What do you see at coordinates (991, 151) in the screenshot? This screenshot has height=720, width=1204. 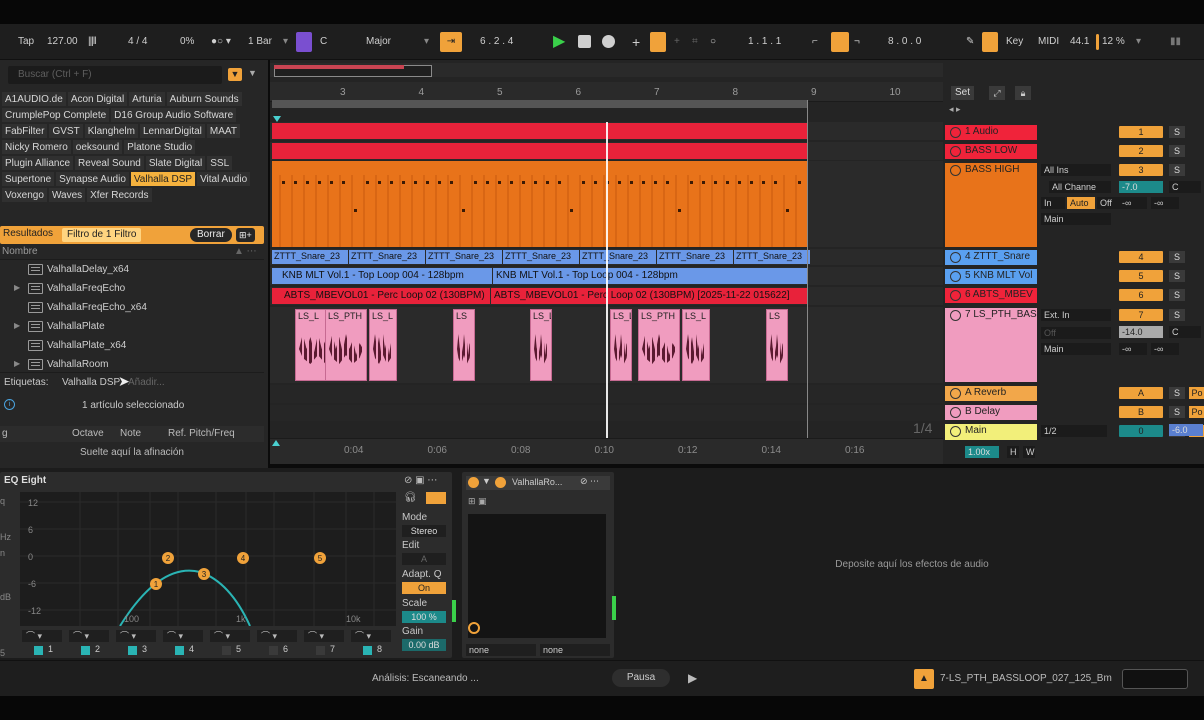 I see `track-header: BASS LOW` at bounding box center [991, 151].